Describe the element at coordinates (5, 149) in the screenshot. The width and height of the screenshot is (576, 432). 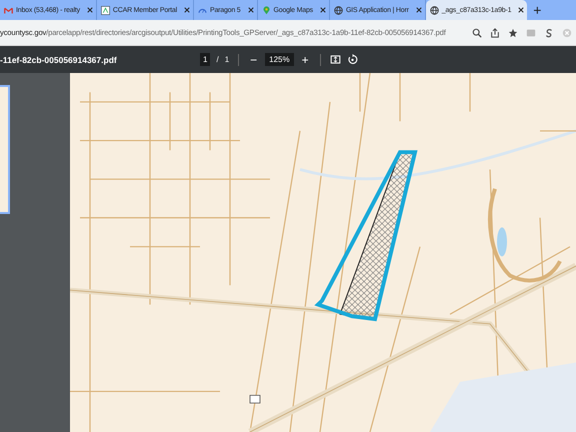
I see `page-thumbnail` at that location.